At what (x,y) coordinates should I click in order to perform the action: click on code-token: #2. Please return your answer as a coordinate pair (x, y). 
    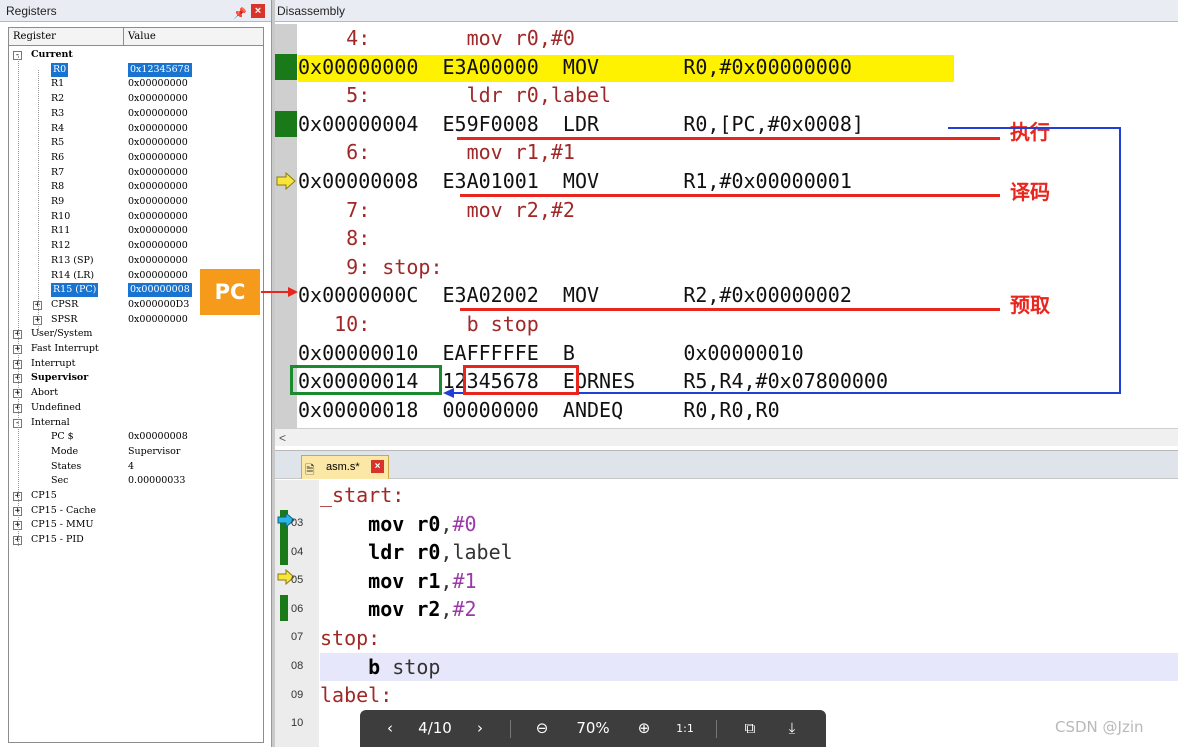
    Looking at the image, I should click on (464, 609).